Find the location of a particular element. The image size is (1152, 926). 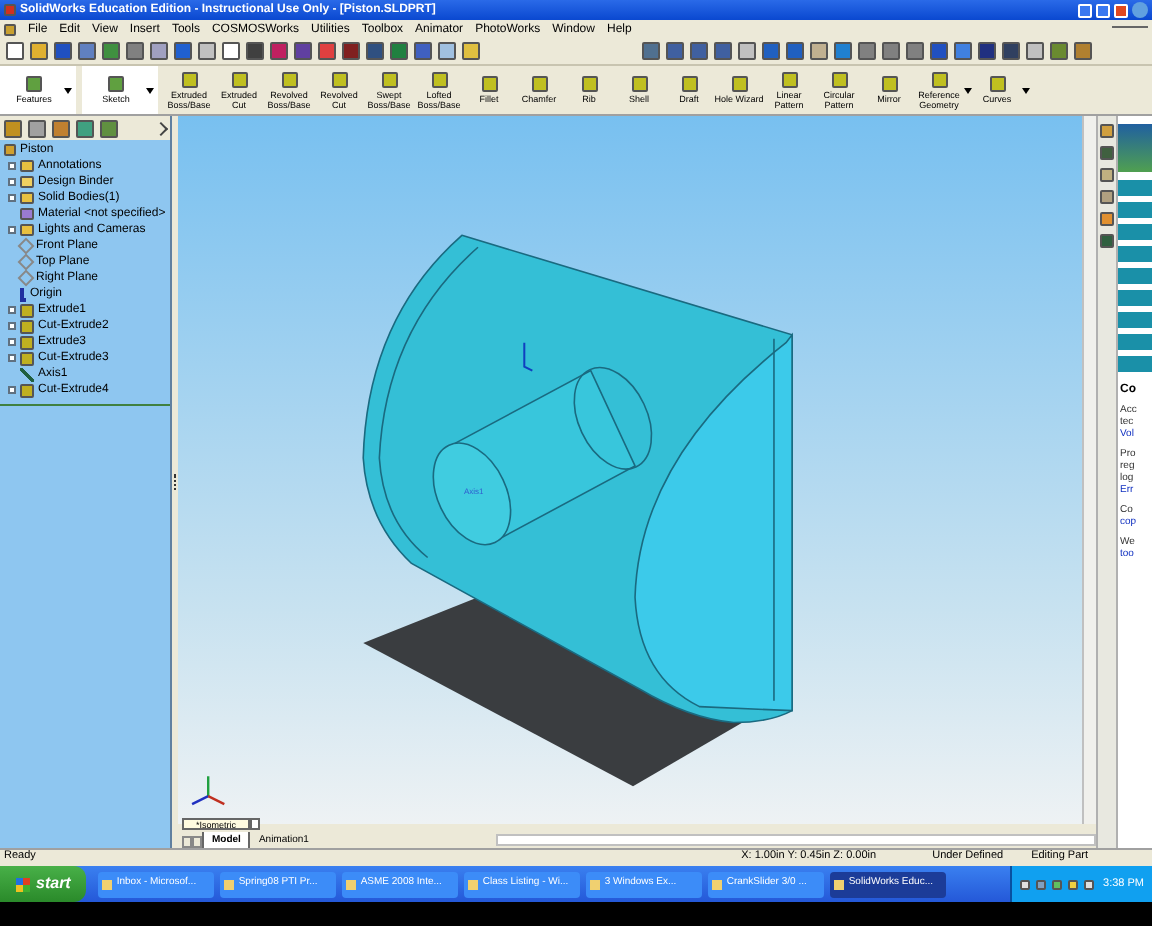

splitter-handle is located at coordinates (175, 482).